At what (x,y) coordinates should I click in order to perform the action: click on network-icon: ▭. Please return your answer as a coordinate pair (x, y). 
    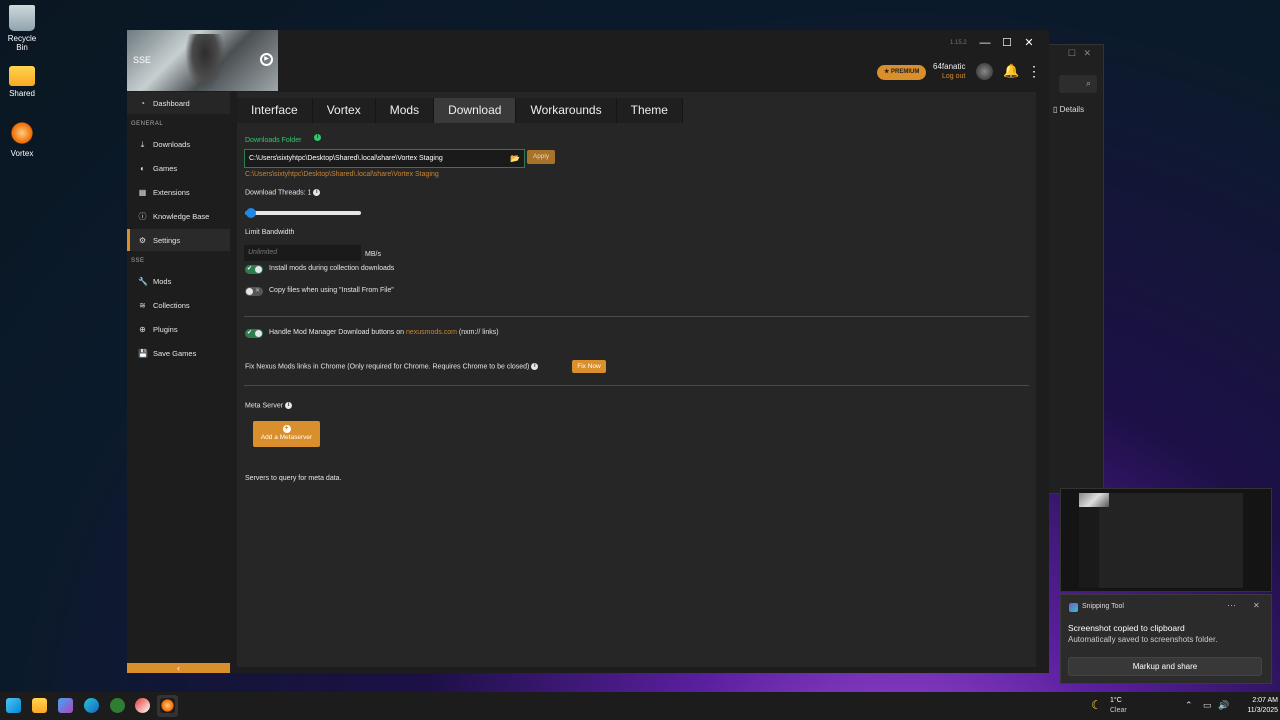
    Looking at the image, I should click on (1207, 705).